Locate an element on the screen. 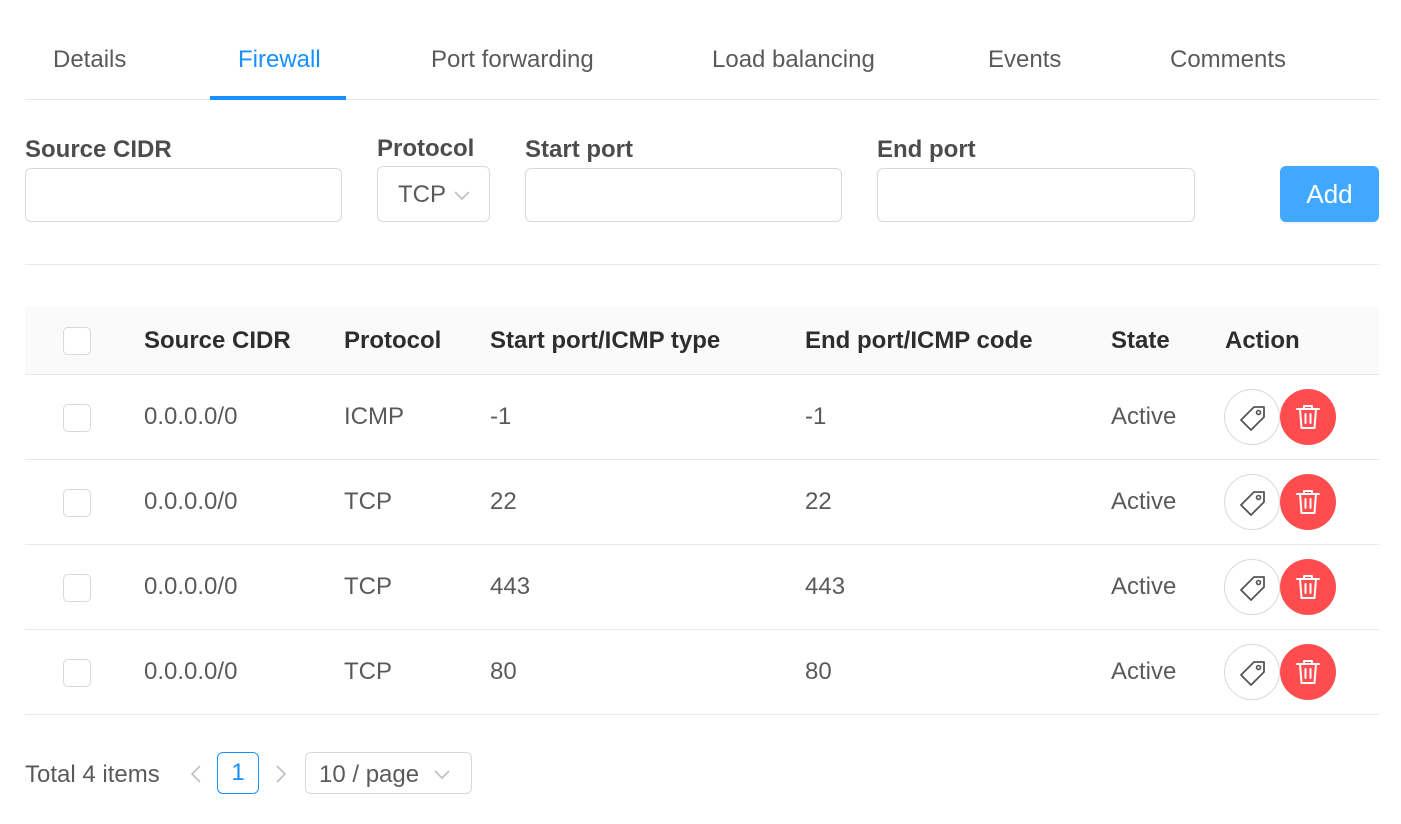 Image resolution: width=1401 pixels, height=824 pixels. protocol-select-value: TCP is located at coordinates (422, 194).